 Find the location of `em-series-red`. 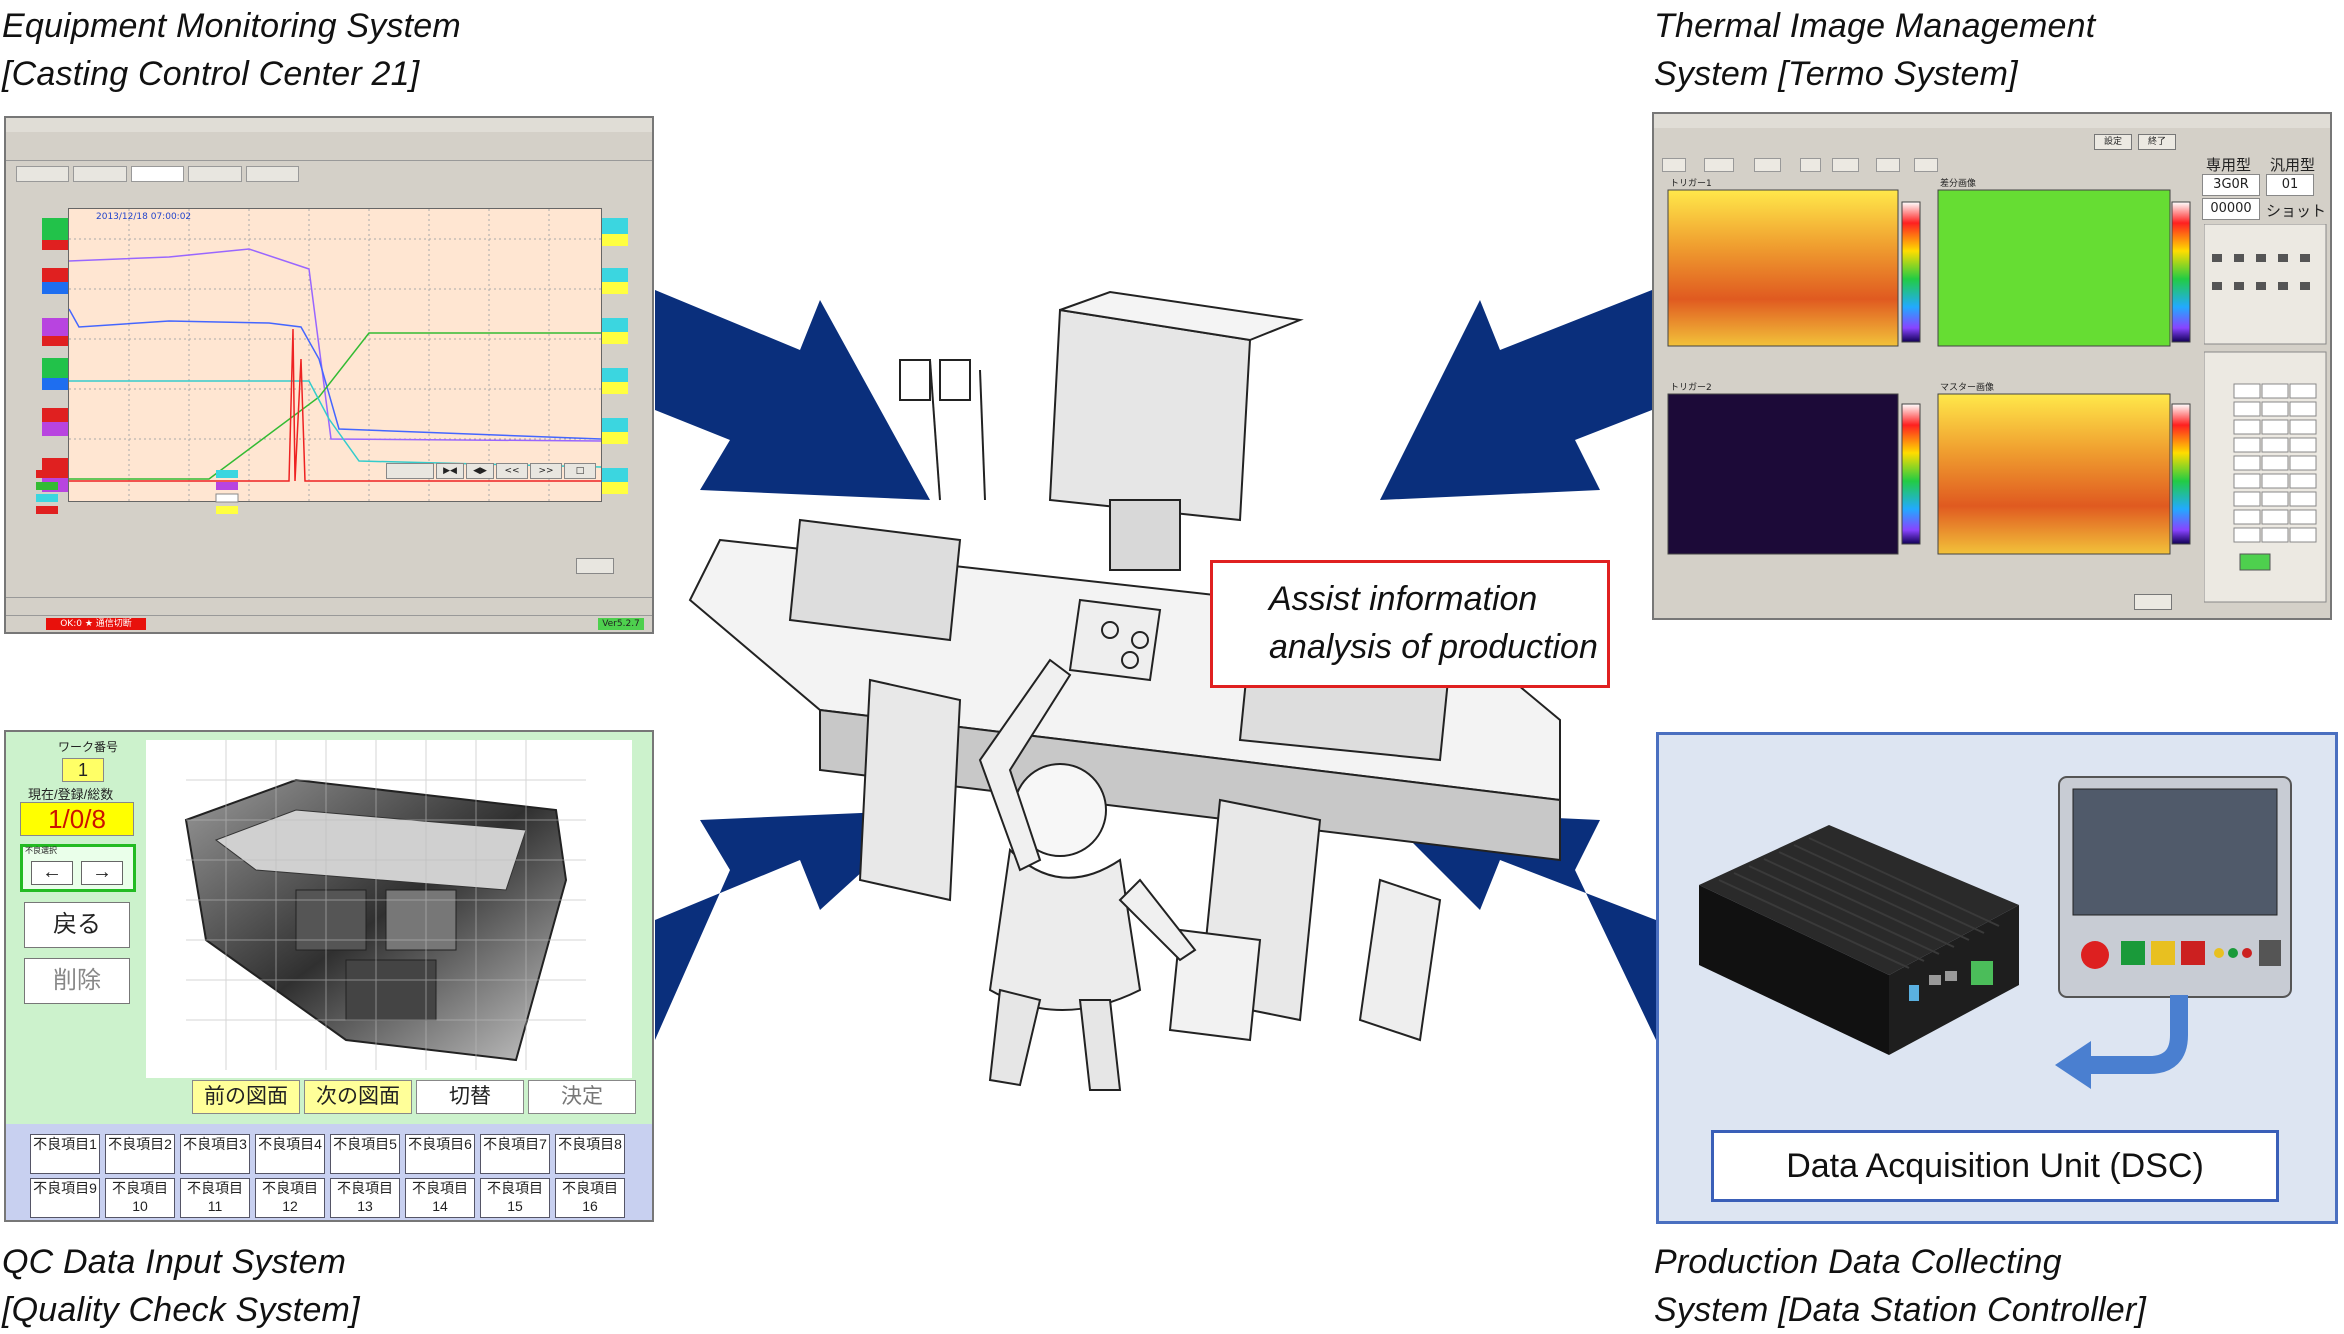

em-series-red is located at coordinates (335, 405).